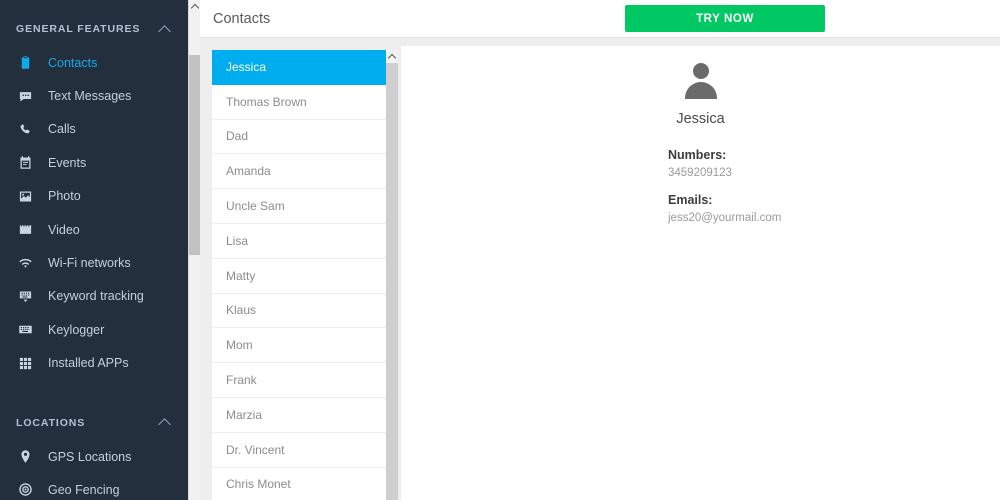  Describe the element at coordinates (255, 449) in the screenshot. I see `contact-list-item-name: Dr. Vincent` at that location.